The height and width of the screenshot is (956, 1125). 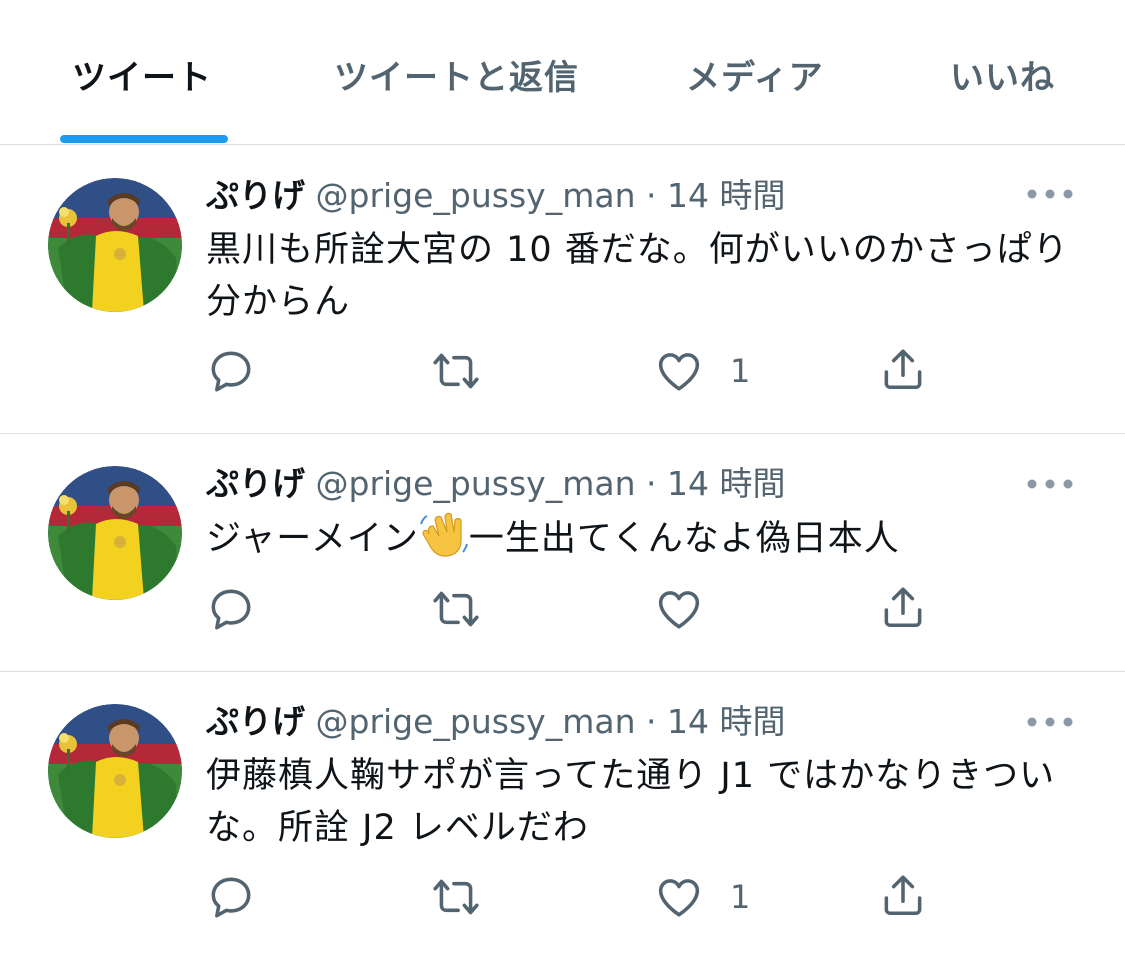 I want to click on tweet-text: ジャーメイン 一生出てくんなよ偽日本人, so click(x=641, y=542).